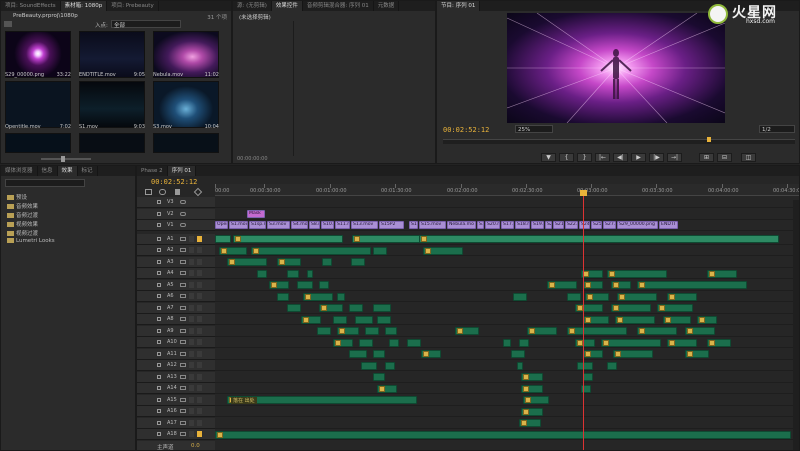  What do you see at coordinates (22, 233) in the screenshot?
I see `effects-folder: 视频过渡` at bounding box center [22, 233].